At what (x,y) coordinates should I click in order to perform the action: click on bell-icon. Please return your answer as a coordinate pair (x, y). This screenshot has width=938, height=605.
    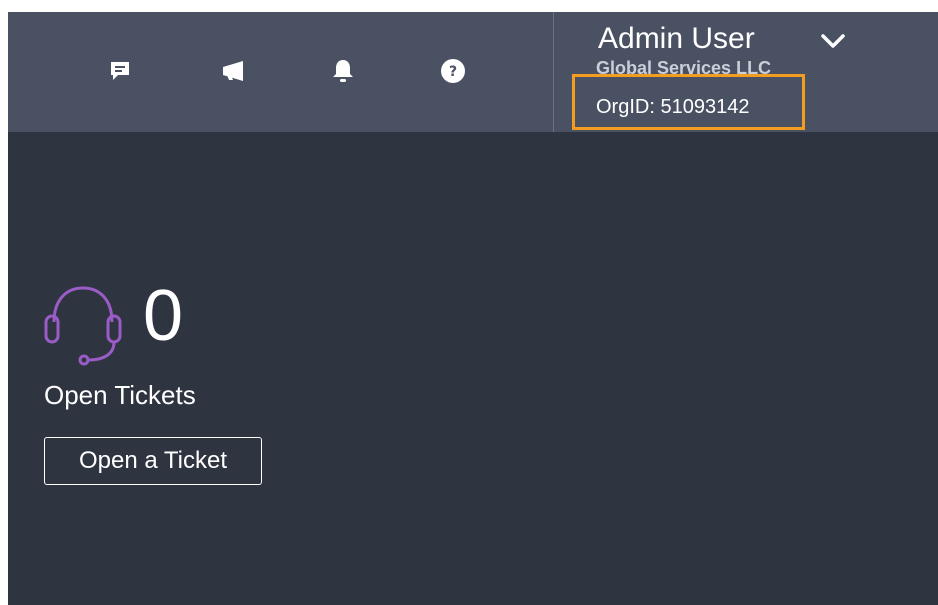
    Looking at the image, I should click on (343, 71).